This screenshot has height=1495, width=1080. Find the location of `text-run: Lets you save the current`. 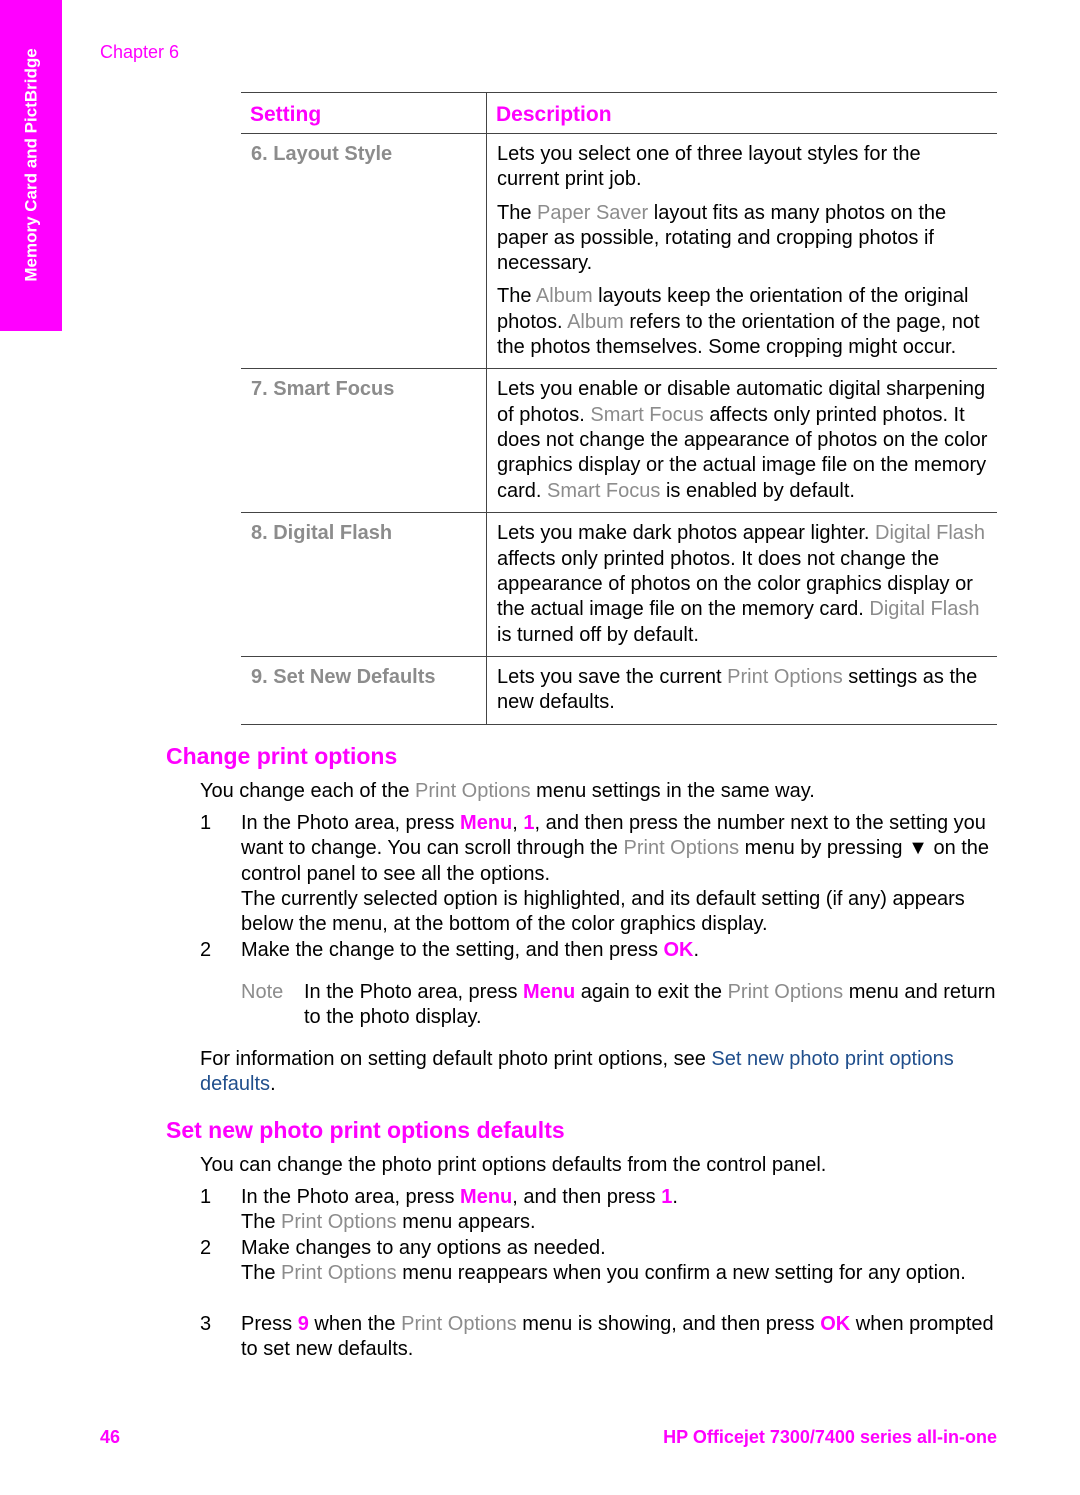

text-run: Lets you save the current is located at coordinates (612, 676).